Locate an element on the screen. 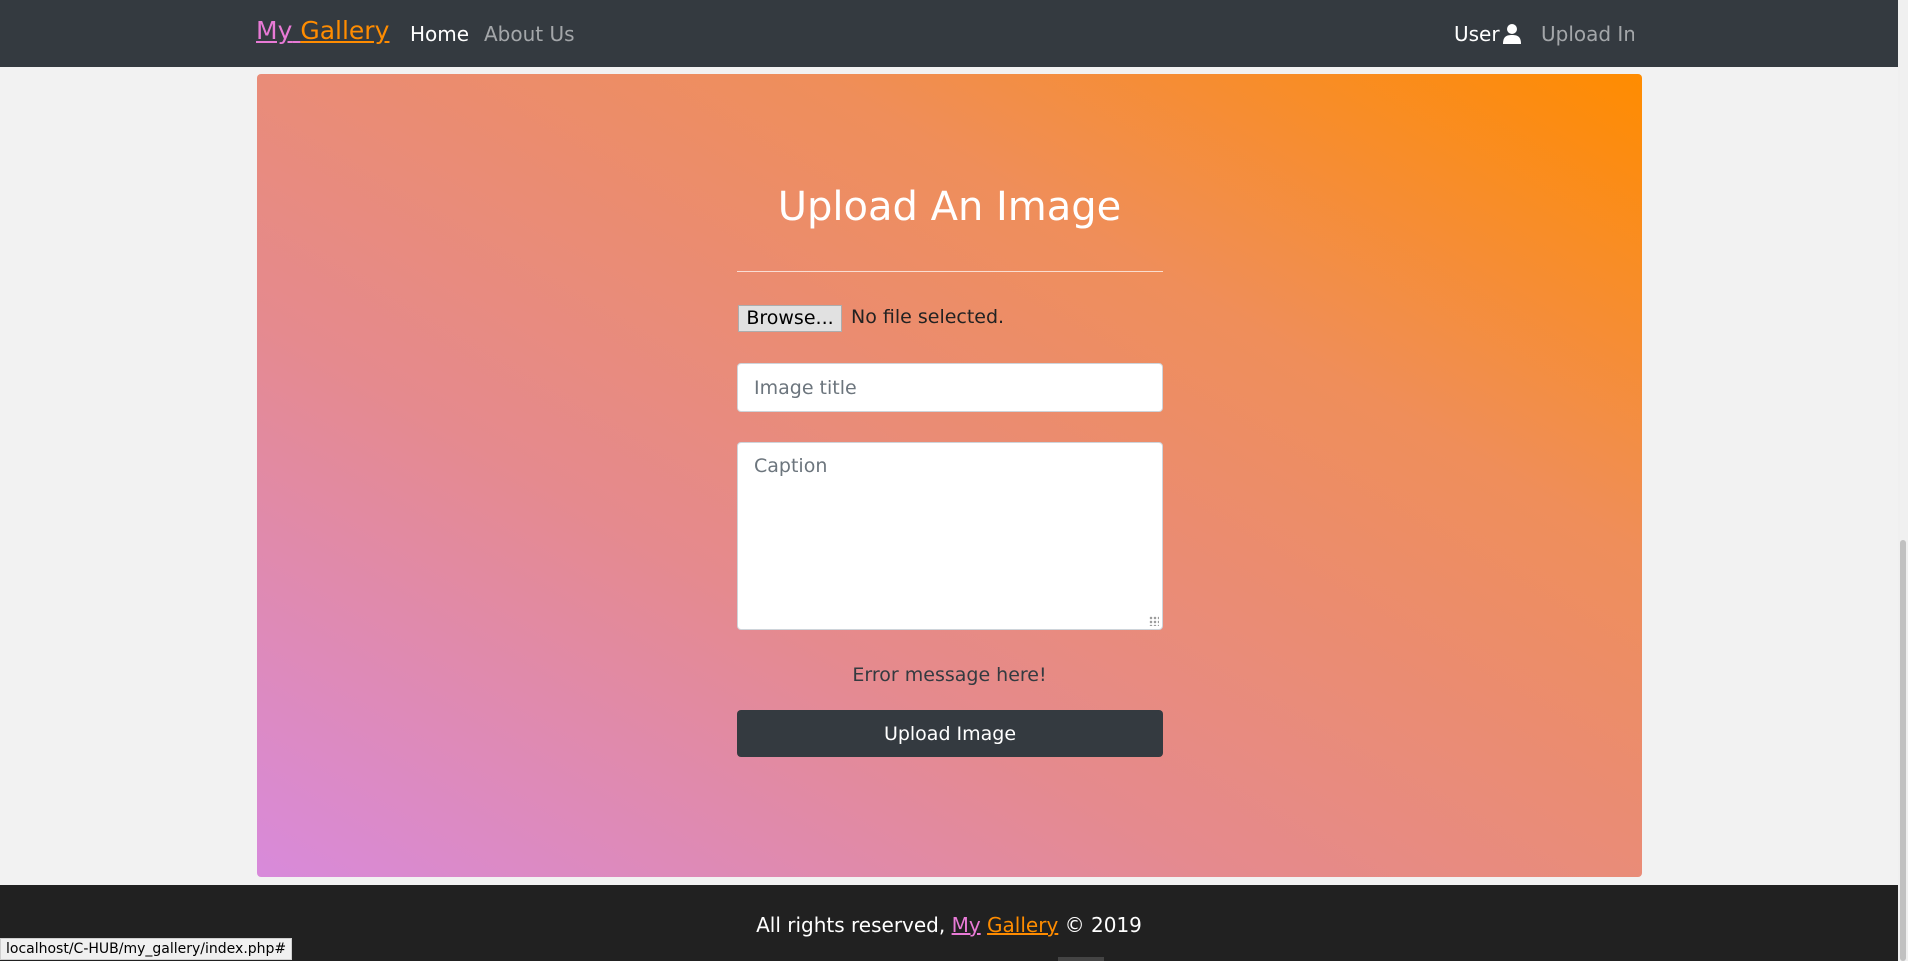 The height and width of the screenshot is (961, 1908). upload-title: Upload An Image is located at coordinates (949, 207).